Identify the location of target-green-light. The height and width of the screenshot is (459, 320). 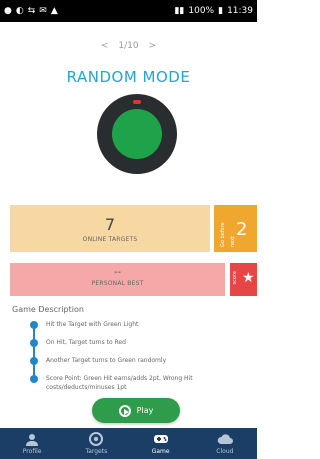
(137, 134).